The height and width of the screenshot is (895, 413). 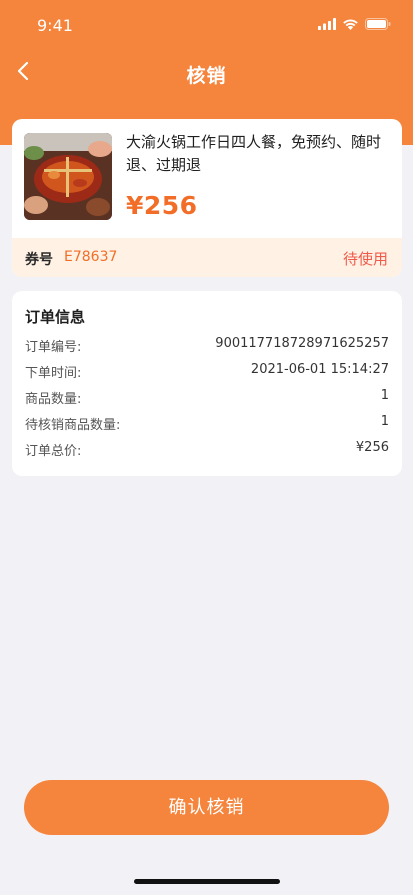 What do you see at coordinates (53, 347) in the screenshot?
I see `order-row-label: 订单编号:` at bounding box center [53, 347].